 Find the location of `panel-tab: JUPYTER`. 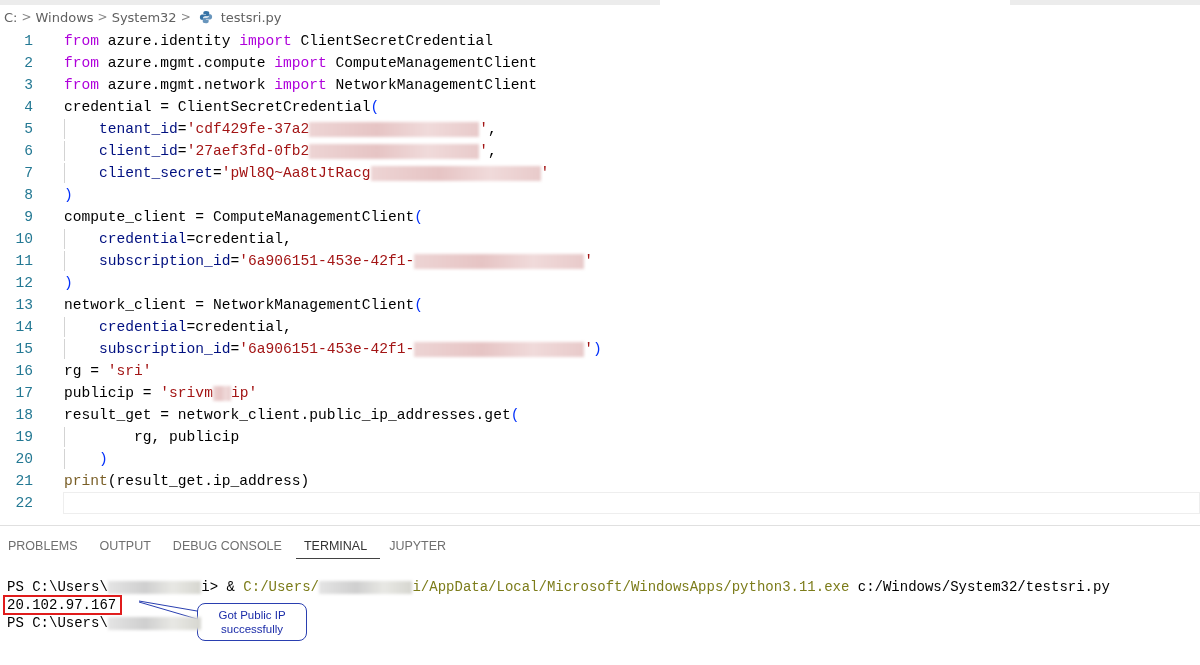

panel-tab: JUPYTER is located at coordinates (420, 546).